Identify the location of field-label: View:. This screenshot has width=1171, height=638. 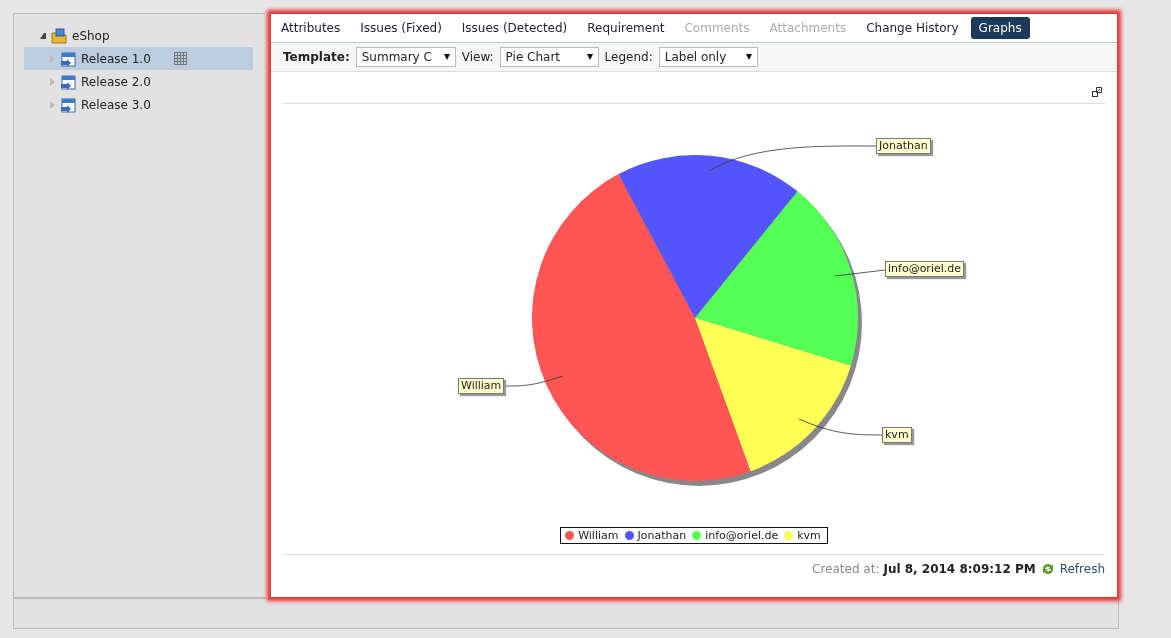
(477, 57).